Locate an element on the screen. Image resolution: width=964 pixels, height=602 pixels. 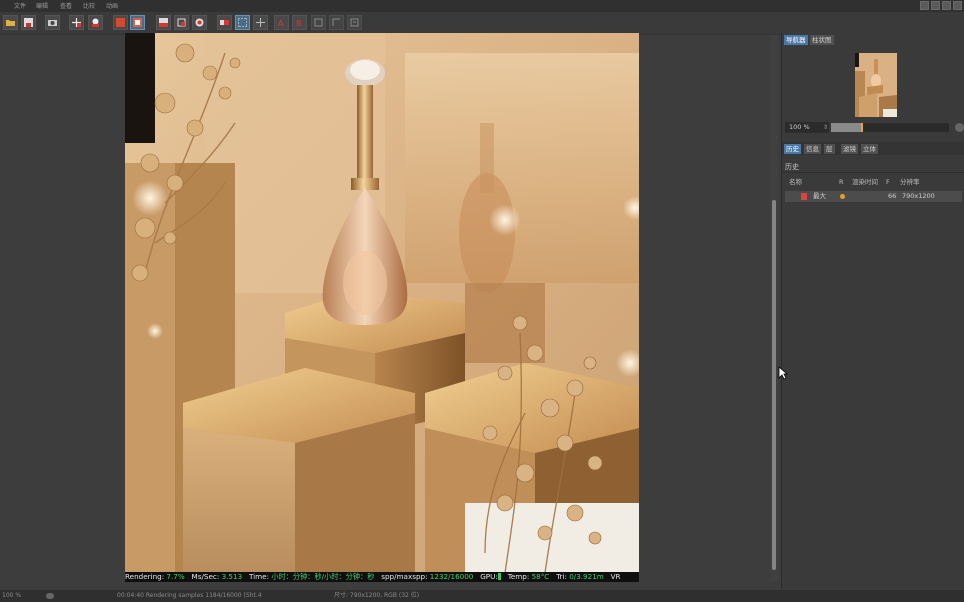
interactive-render-icon is located at coordinates (199, 22).